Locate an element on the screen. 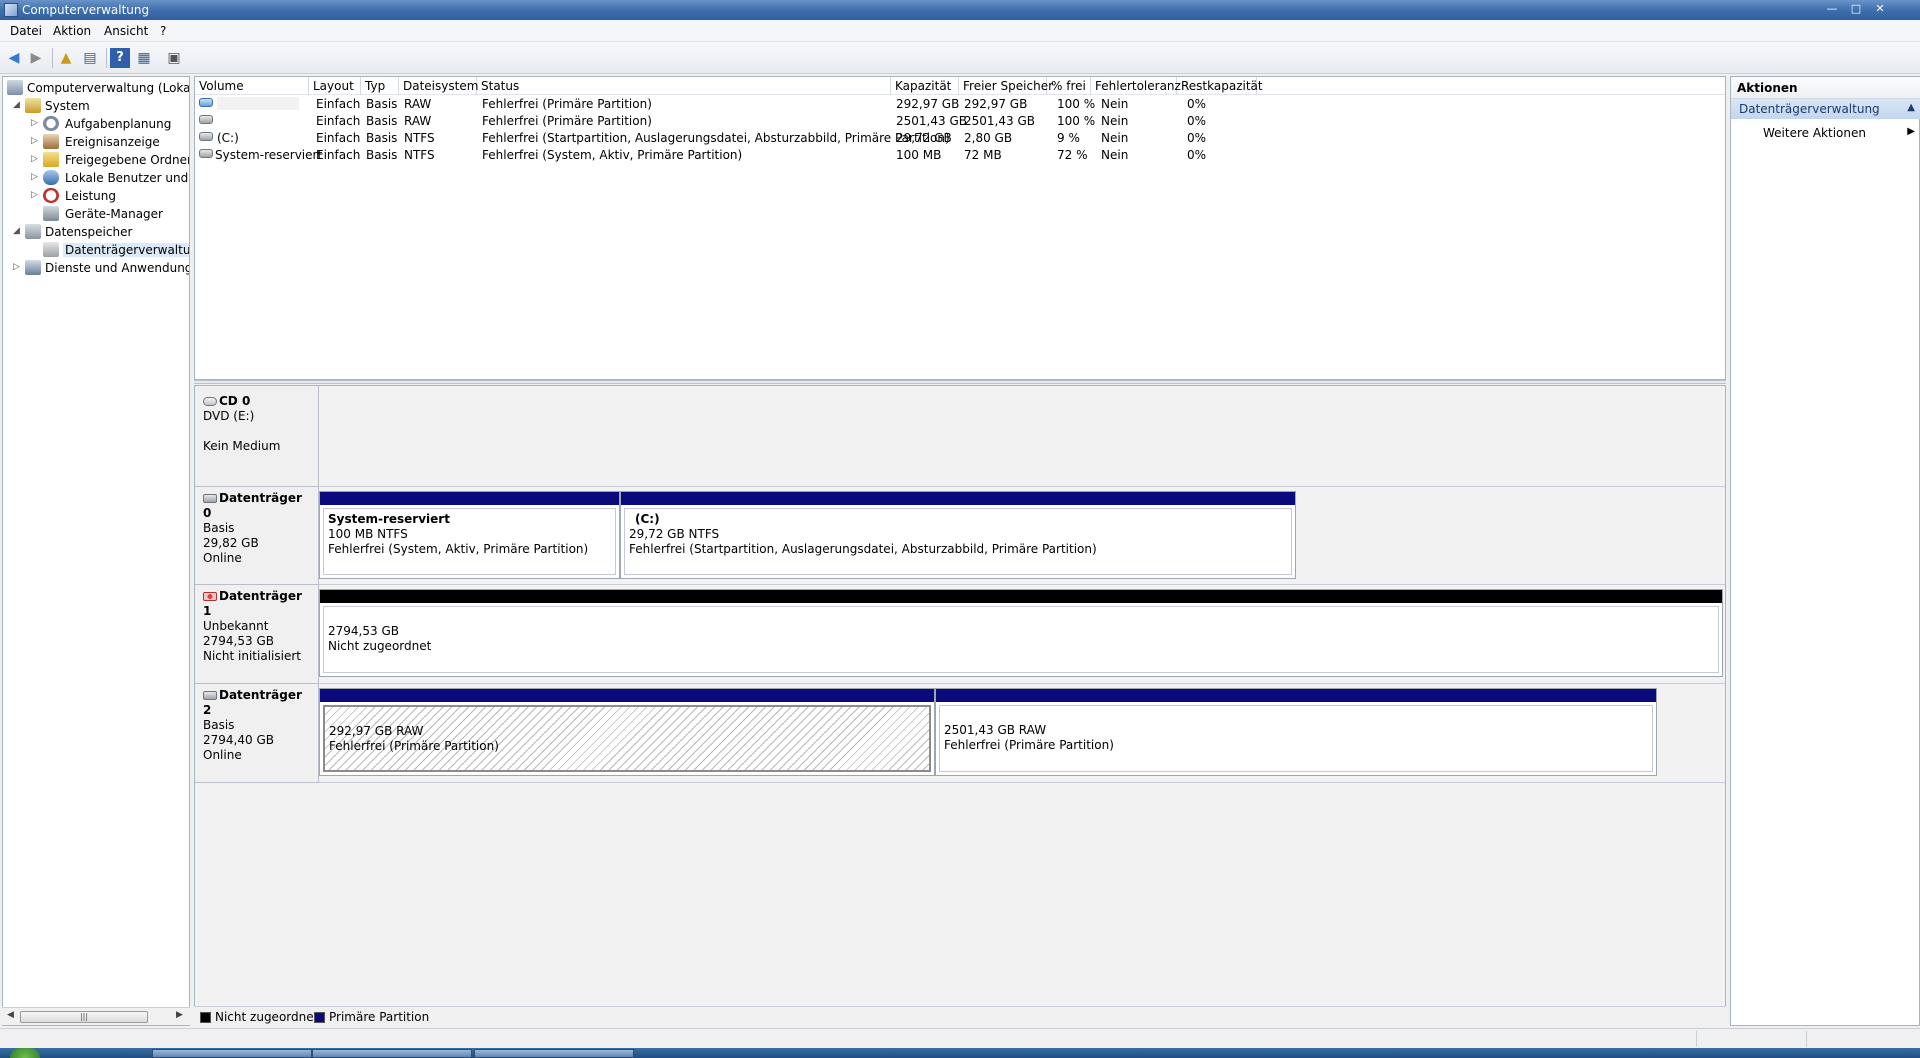 The image size is (1920, 1058). legend-swatch-unallocated is located at coordinates (205, 1017).